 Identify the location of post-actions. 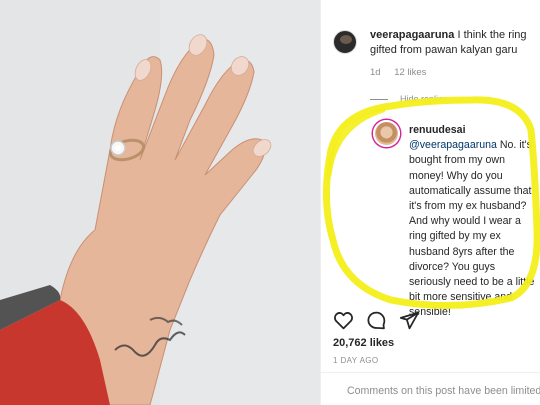
(376, 320).